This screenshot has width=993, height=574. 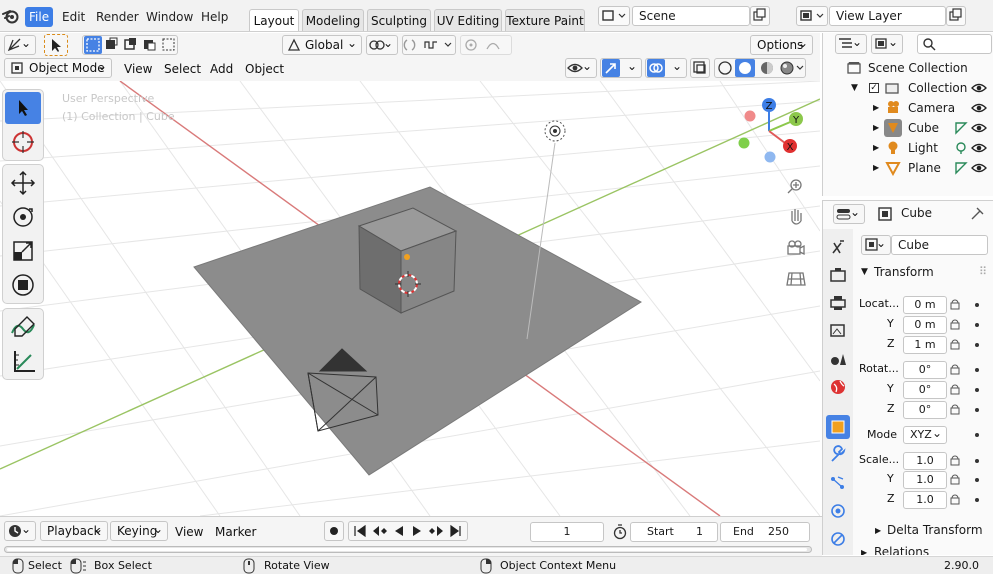 What do you see at coordinates (750, 116) in the screenshot?
I see `gizmo-neg-x` at bounding box center [750, 116].